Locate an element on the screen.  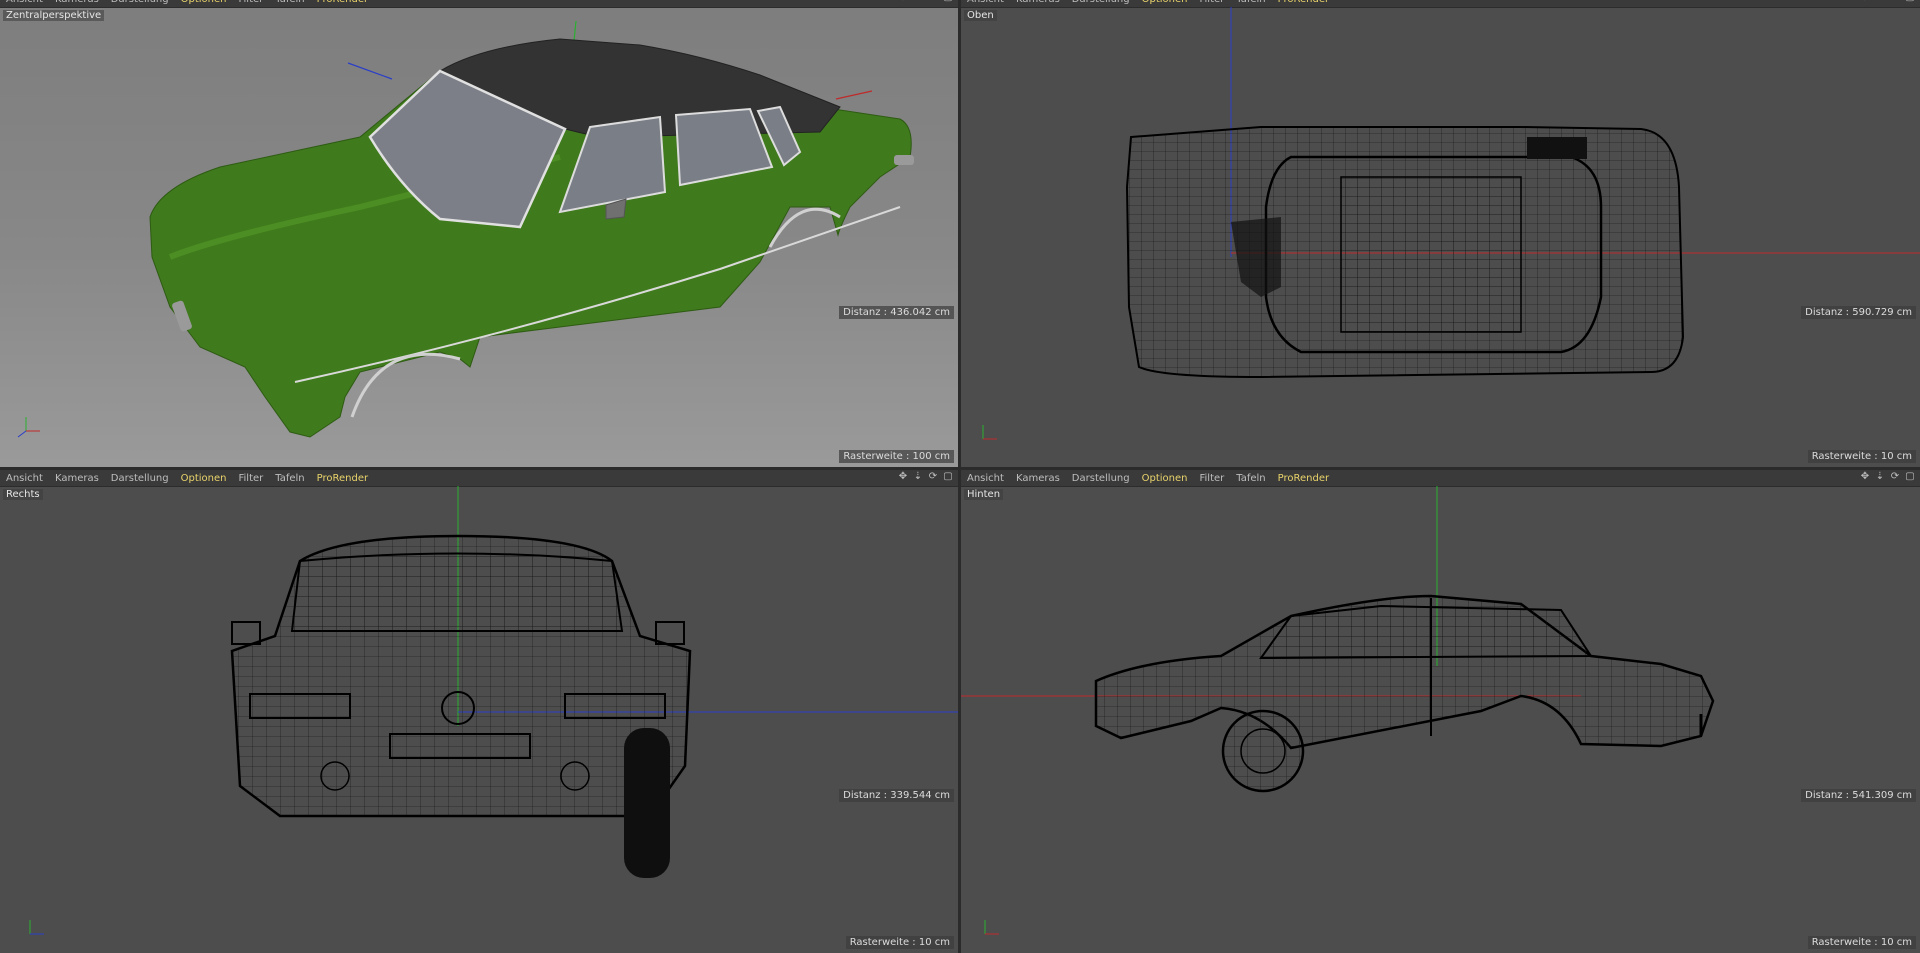
distance-readout: Distanz : 339.544 cm is located at coordinates (896, 795).